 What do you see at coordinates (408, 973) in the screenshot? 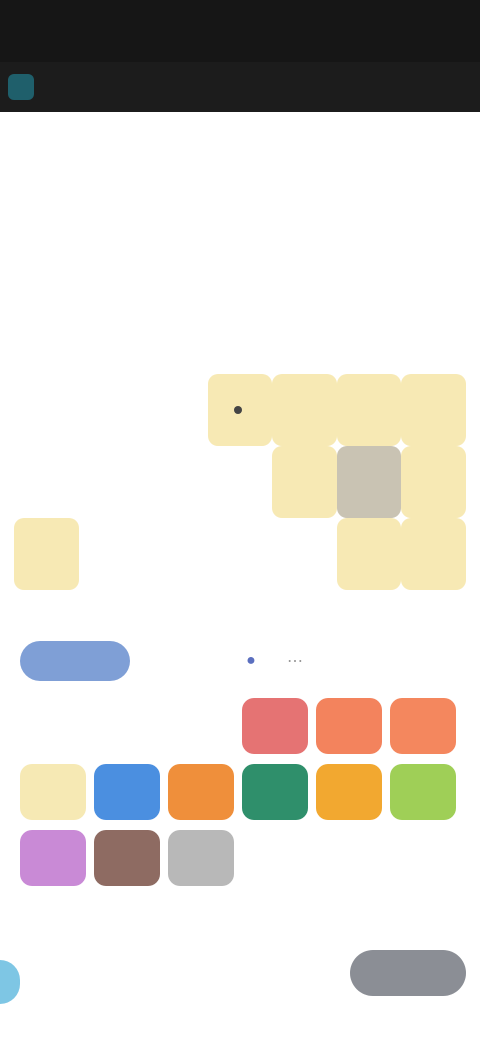
I see `confirm-button` at bounding box center [408, 973].